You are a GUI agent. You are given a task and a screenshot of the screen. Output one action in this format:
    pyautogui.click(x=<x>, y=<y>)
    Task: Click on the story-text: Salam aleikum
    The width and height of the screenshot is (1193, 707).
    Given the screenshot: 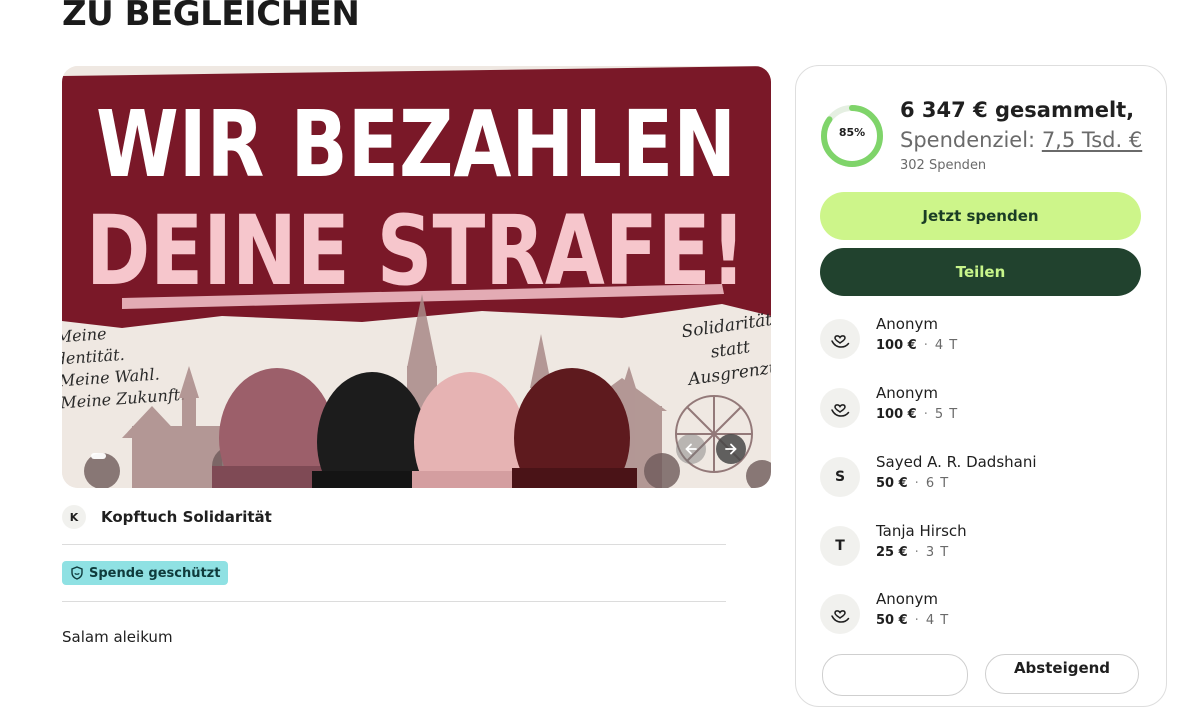 What is the action you would take?
    pyautogui.click(x=117, y=637)
    